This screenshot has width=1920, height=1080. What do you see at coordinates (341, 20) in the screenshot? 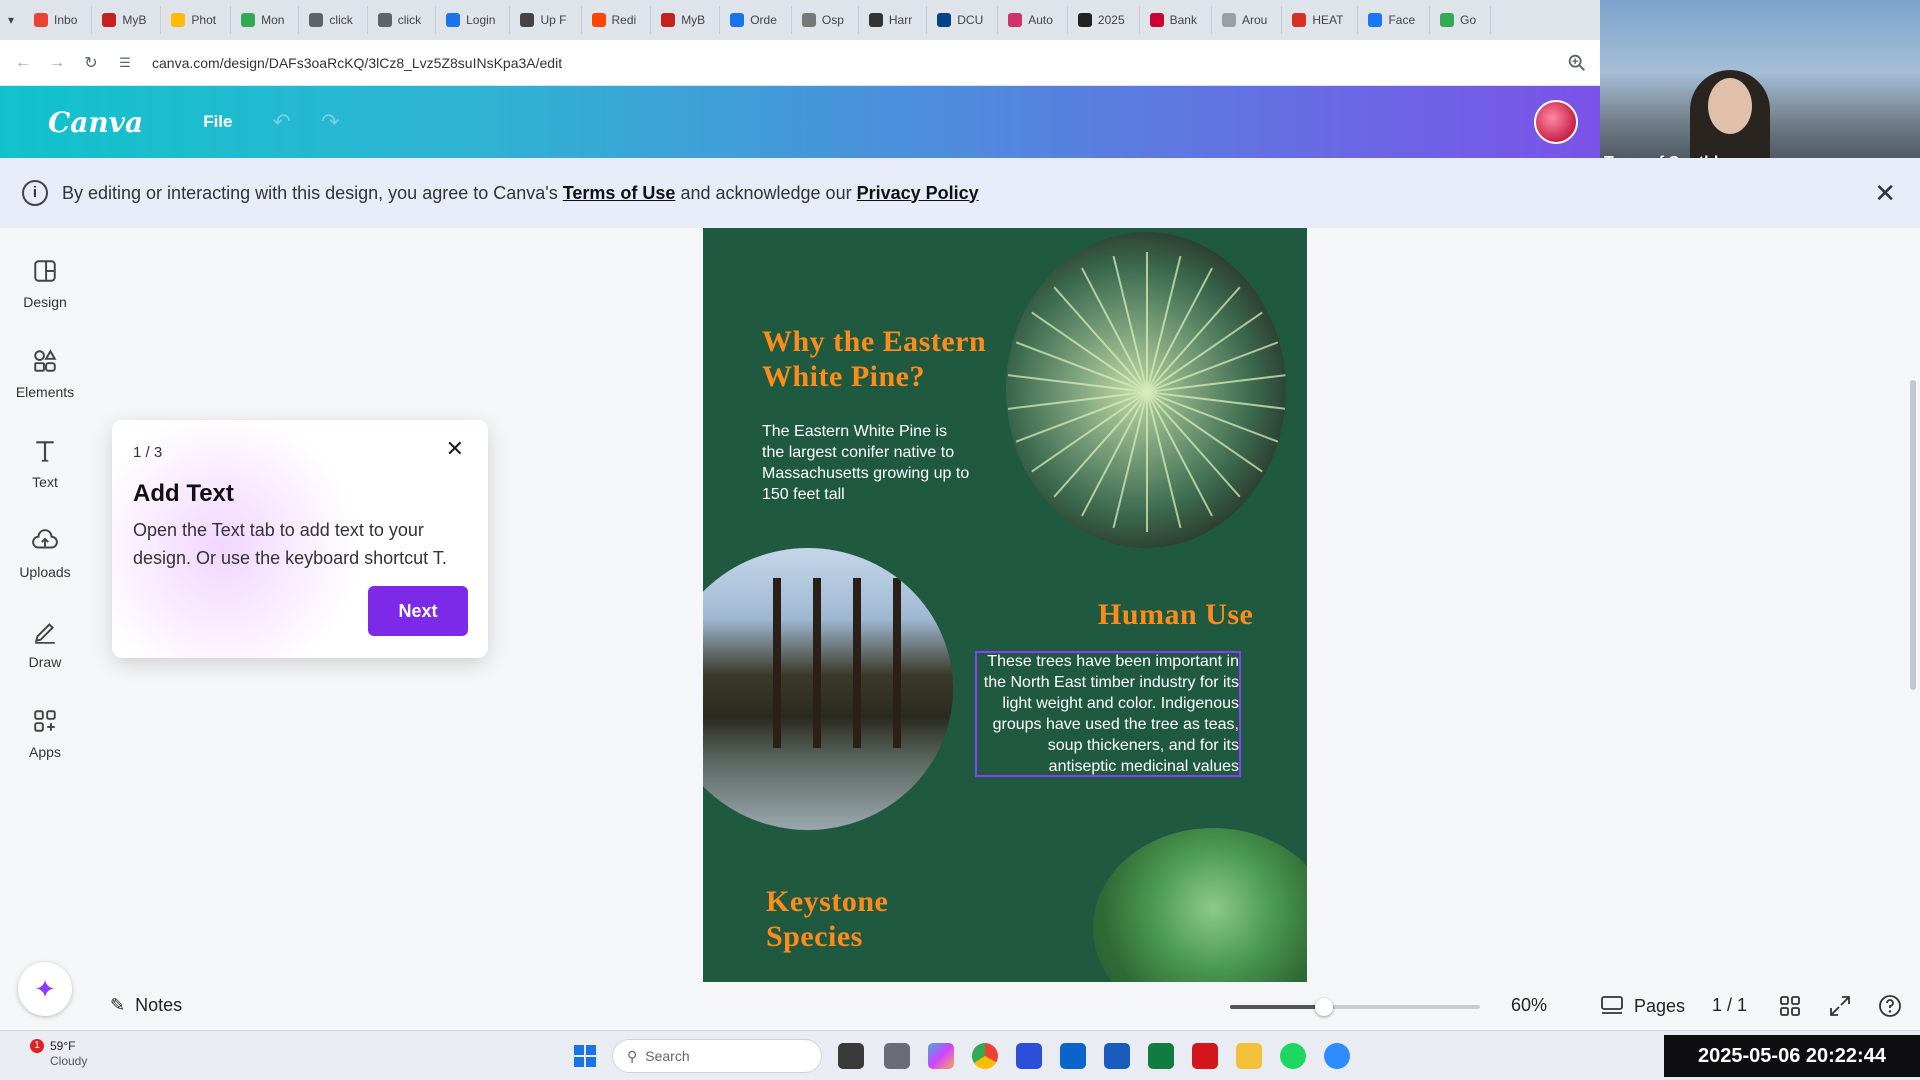
I see `tab-label: click` at bounding box center [341, 20].